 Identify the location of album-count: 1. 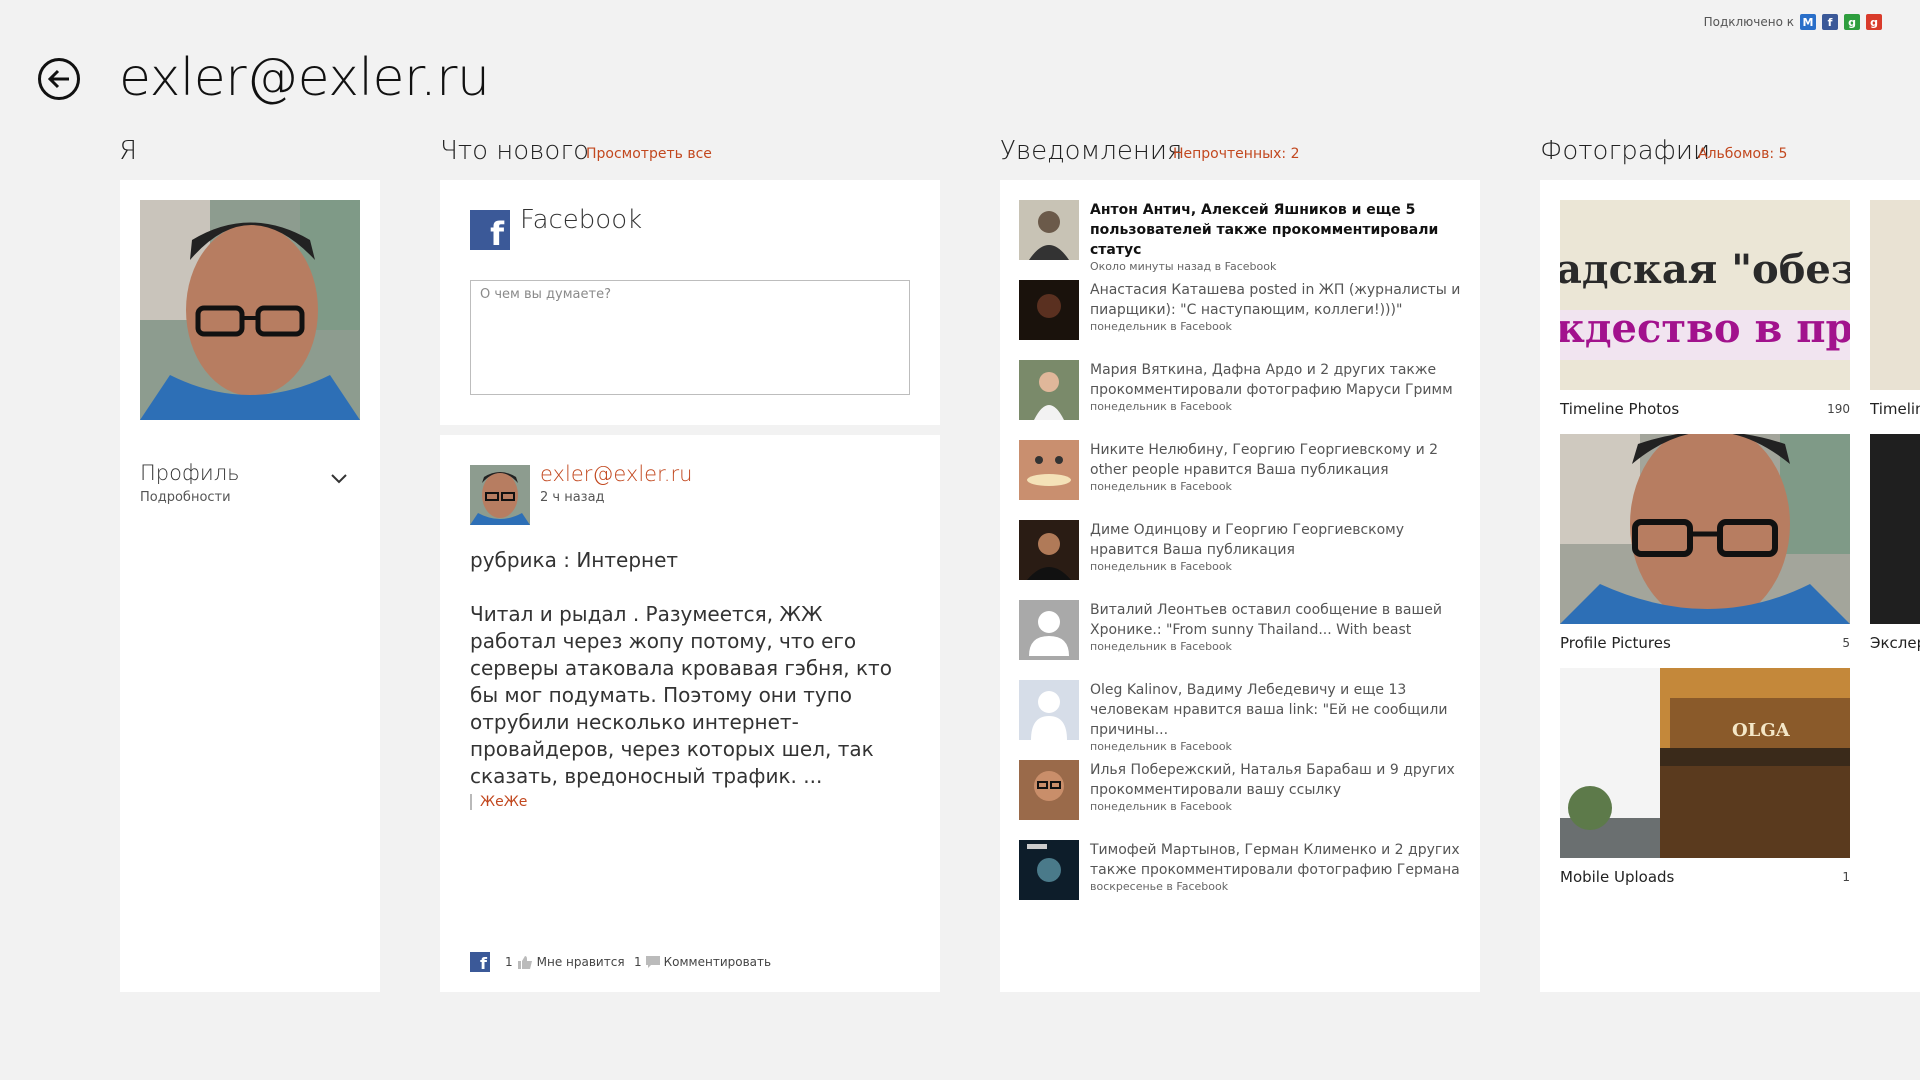
(1846, 877).